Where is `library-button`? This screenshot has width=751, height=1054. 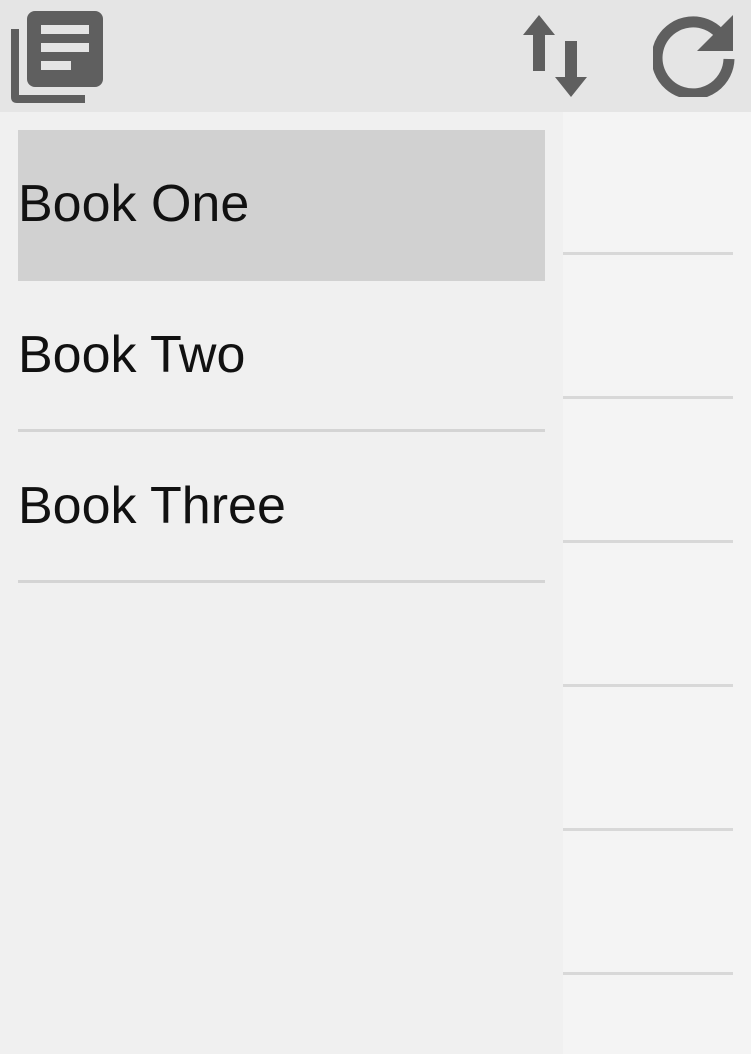
library-button is located at coordinates (56, 56).